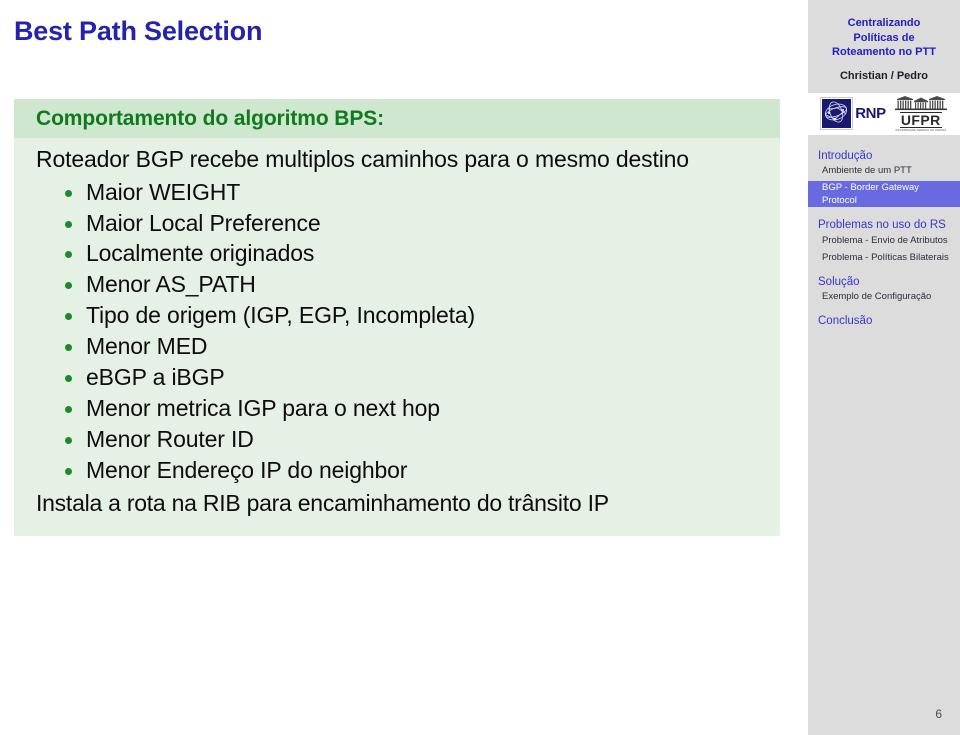 This screenshot has height=735, width=960. What do you see at coordinates (163, 191) in the screenshot?
I see `list-item-label: Maior WEIGHT` at bounding box center [163, 191].